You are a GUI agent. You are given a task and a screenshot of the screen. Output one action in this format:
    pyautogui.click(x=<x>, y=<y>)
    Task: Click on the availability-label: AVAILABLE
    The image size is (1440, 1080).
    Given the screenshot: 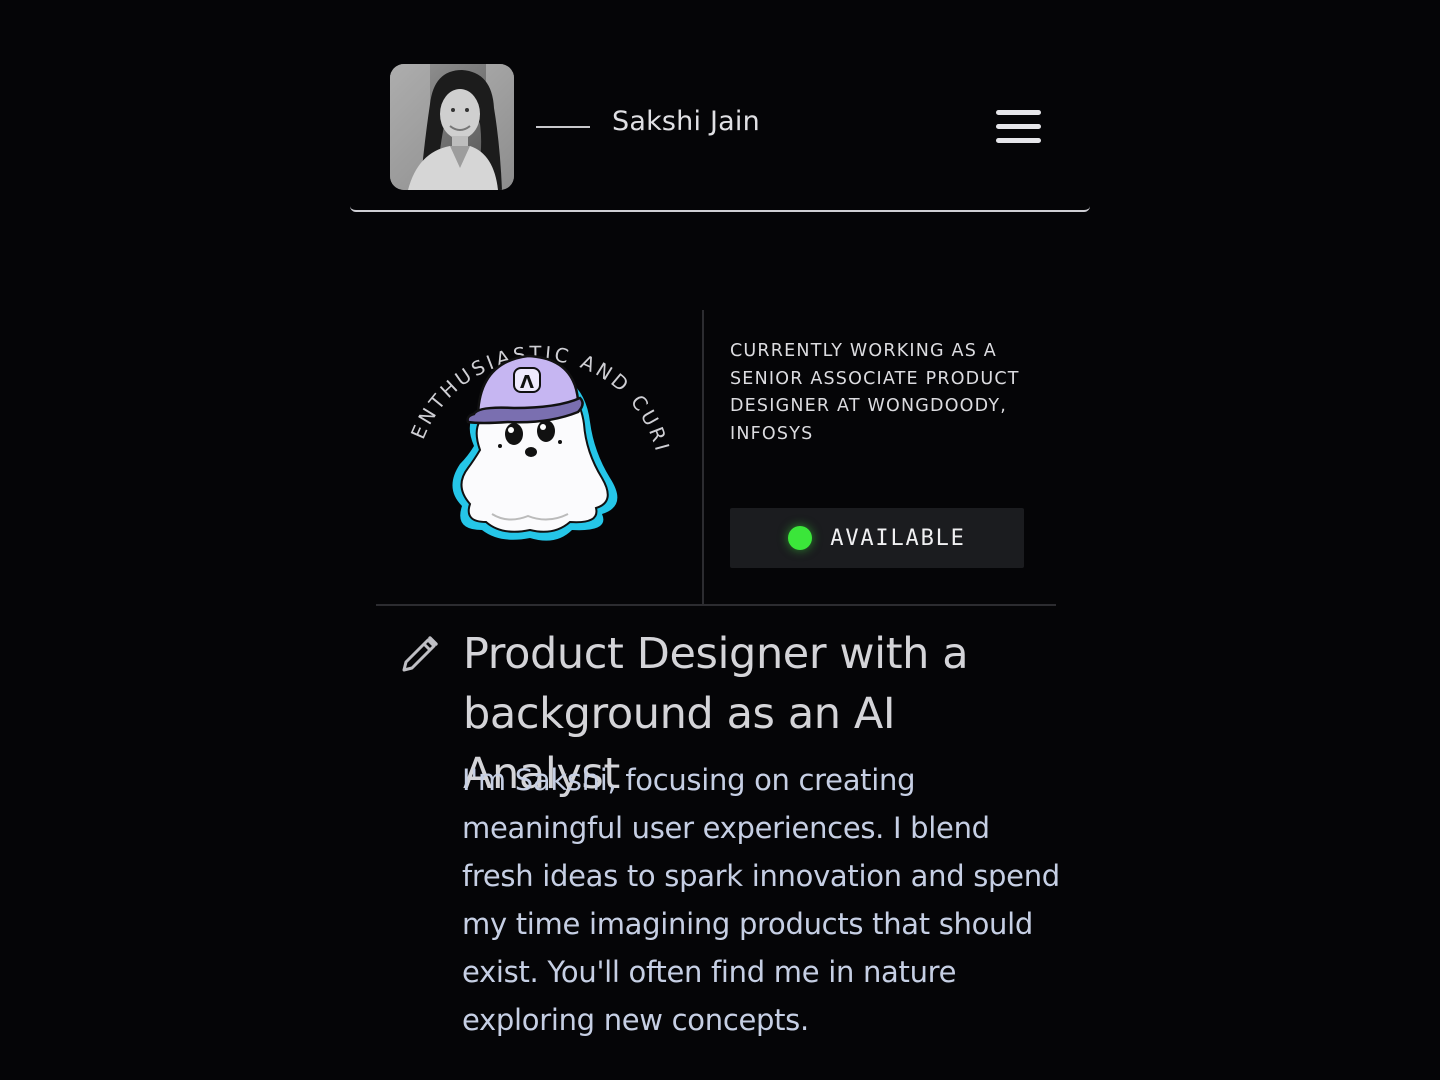 What is the action you would take?
    pyautogui.click(x=898, y=538)
    